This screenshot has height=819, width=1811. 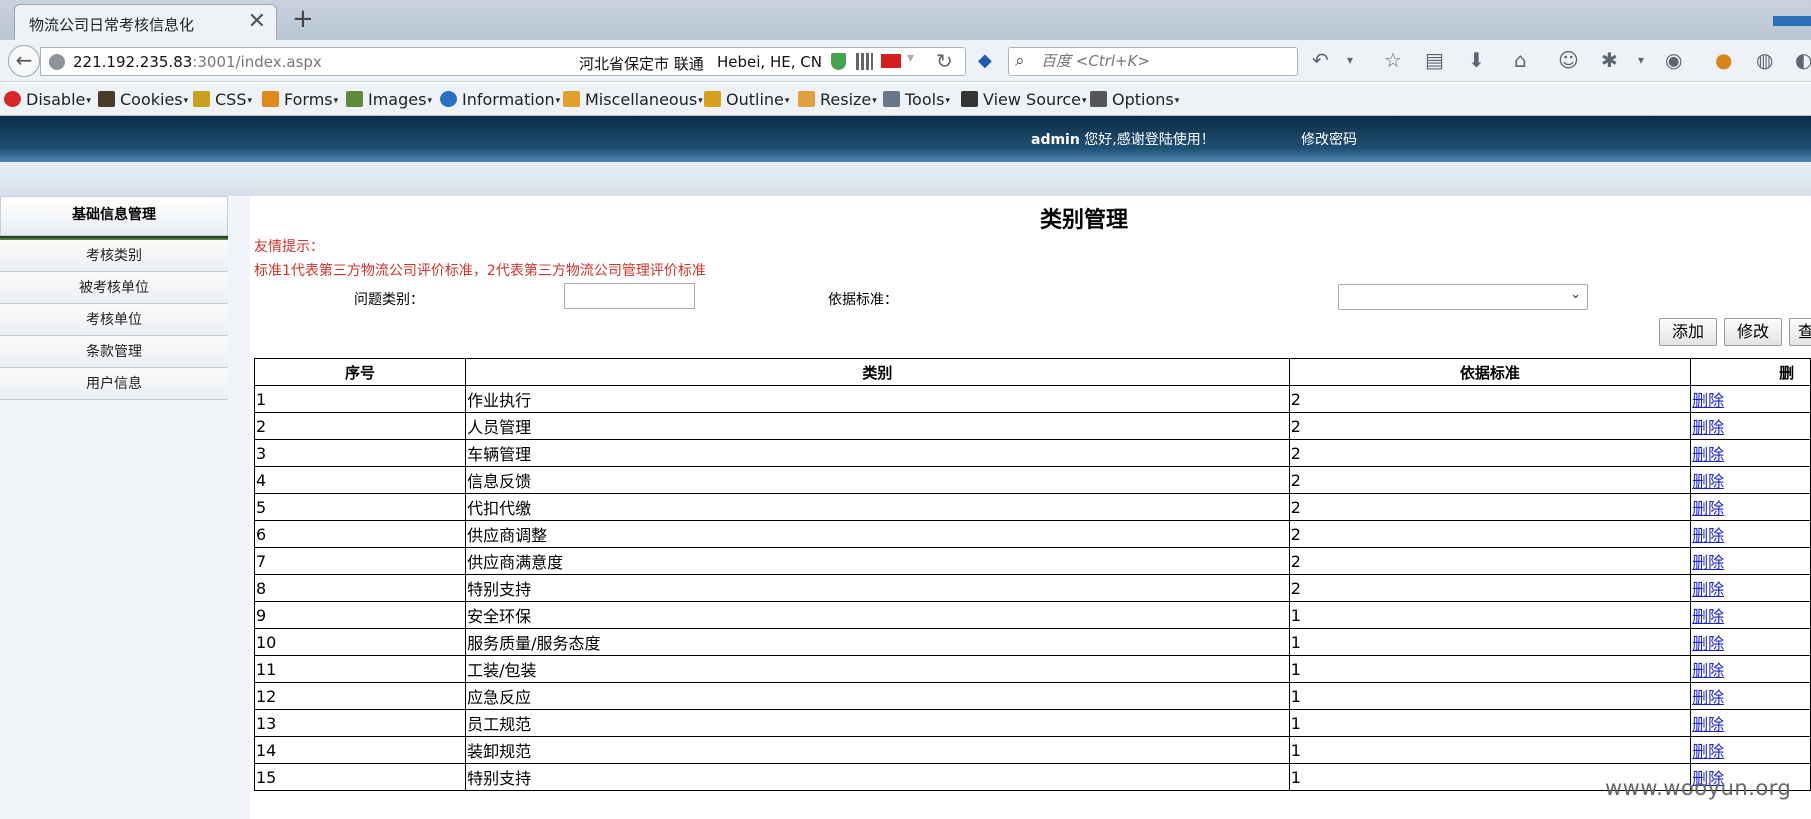 What do you see at coordinates (837, 99) in the screenshot?
I see `toolbar-item-resize: Resize▾` at bounding box center [837, 99].